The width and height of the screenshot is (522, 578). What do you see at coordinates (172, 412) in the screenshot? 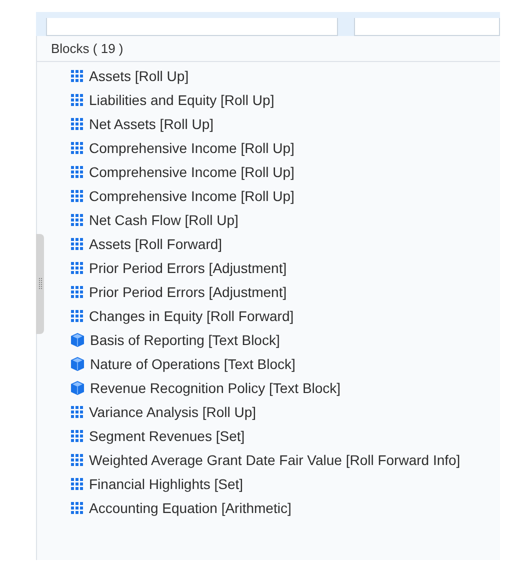
I see `block-item: Variance Analysis [Roll Up]` at bounding box center [172, 412].